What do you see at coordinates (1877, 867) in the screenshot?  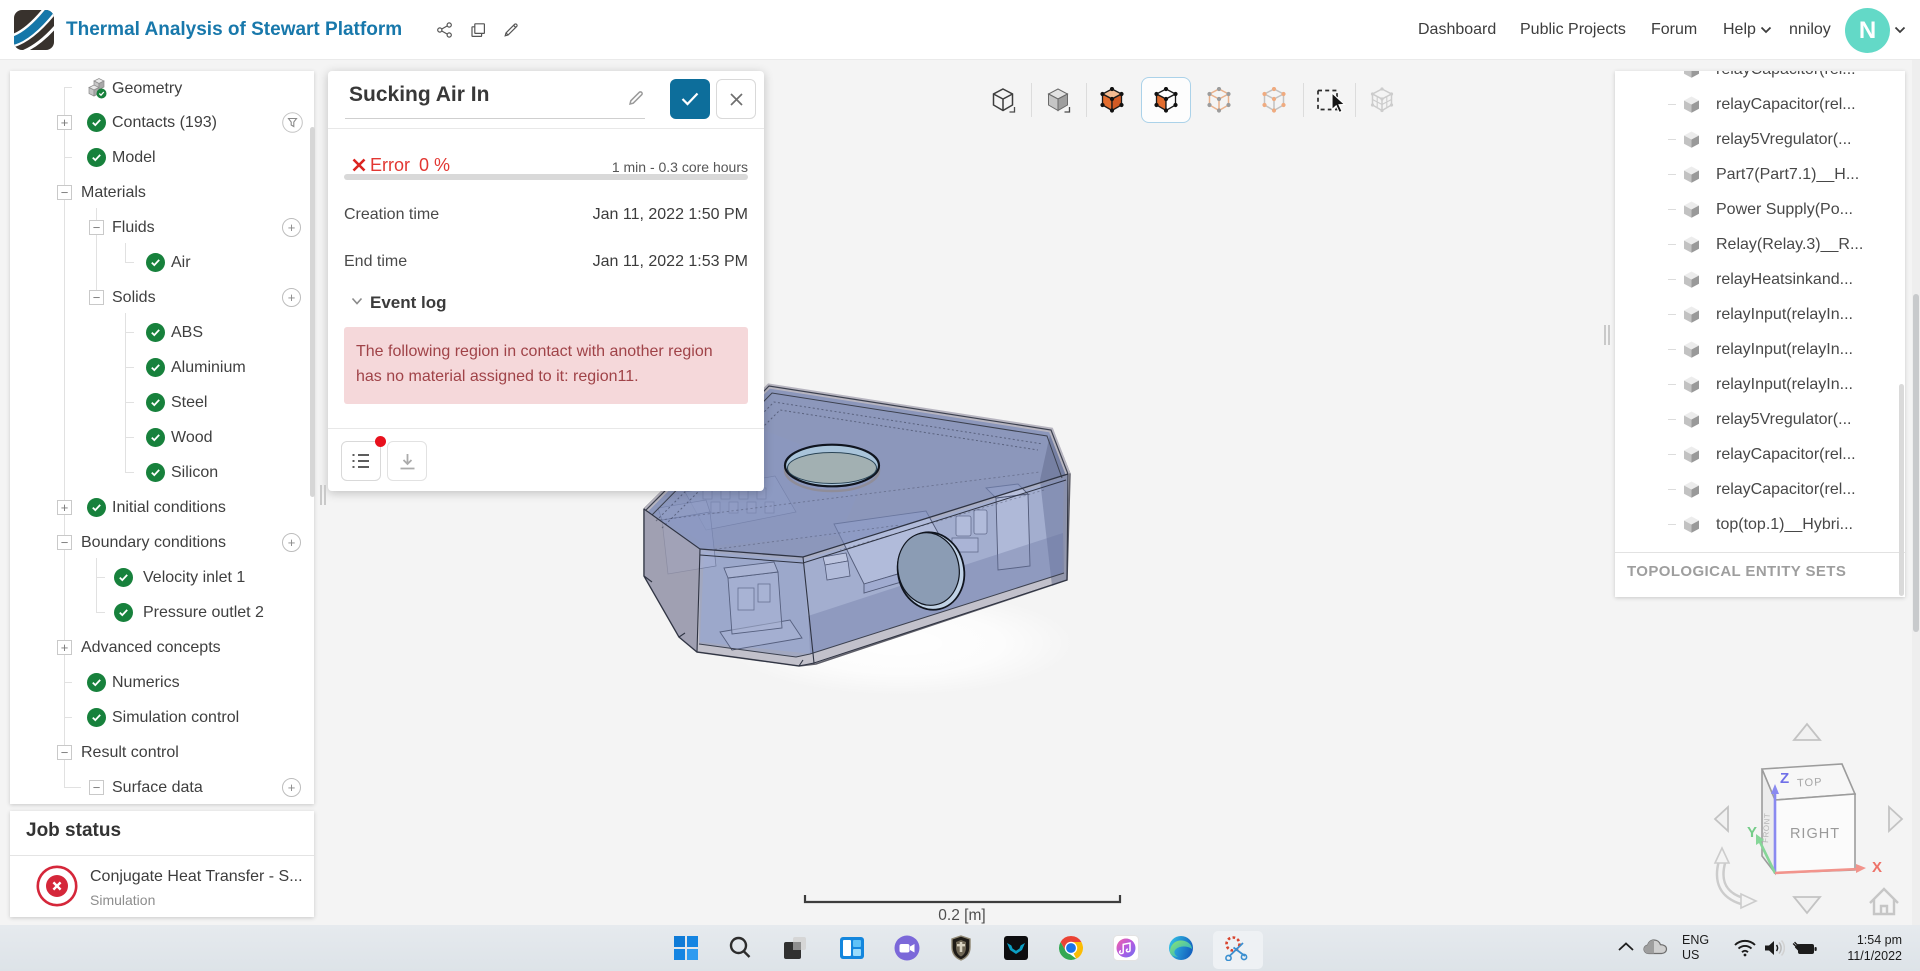 I see `svg-text: X` at bounding box center [1877, 867].